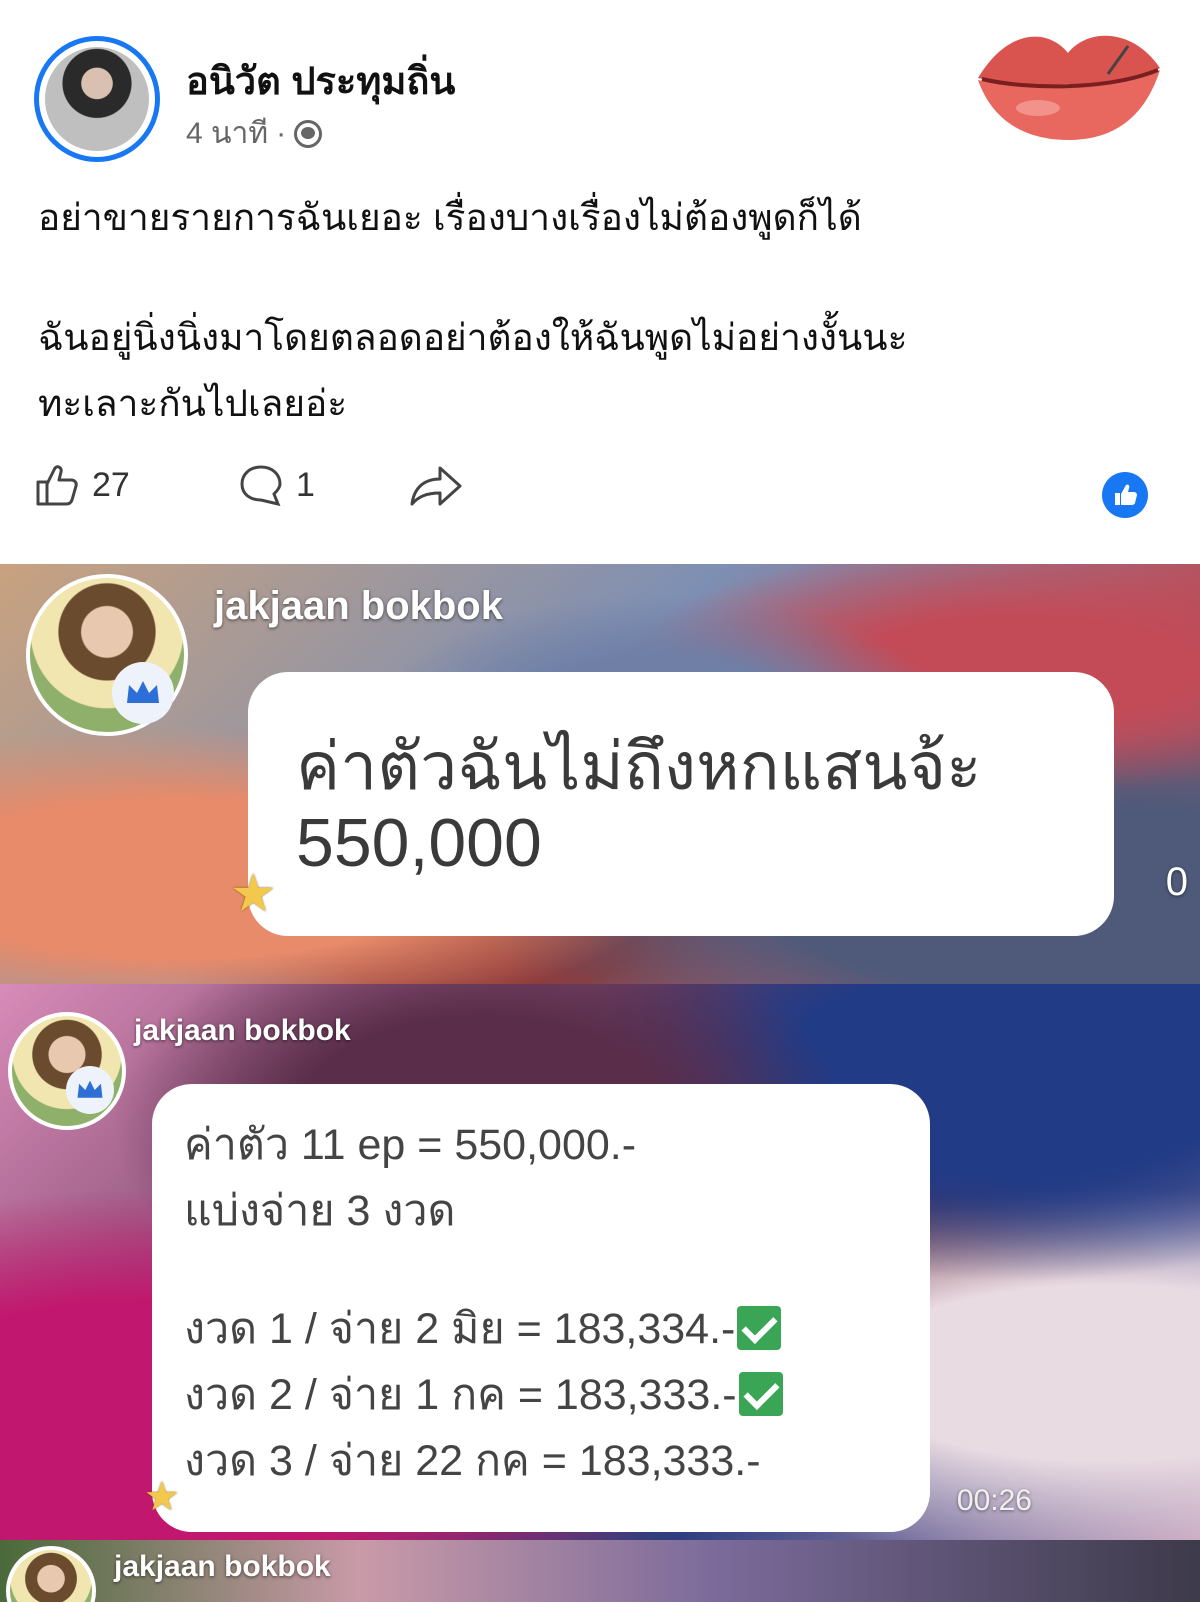 The height and width of the screenshot is (1602, 1200). What do you see at coordinates (57, 485) in the screenshot?
I see `like-icon` at bounding box center [57, 485].